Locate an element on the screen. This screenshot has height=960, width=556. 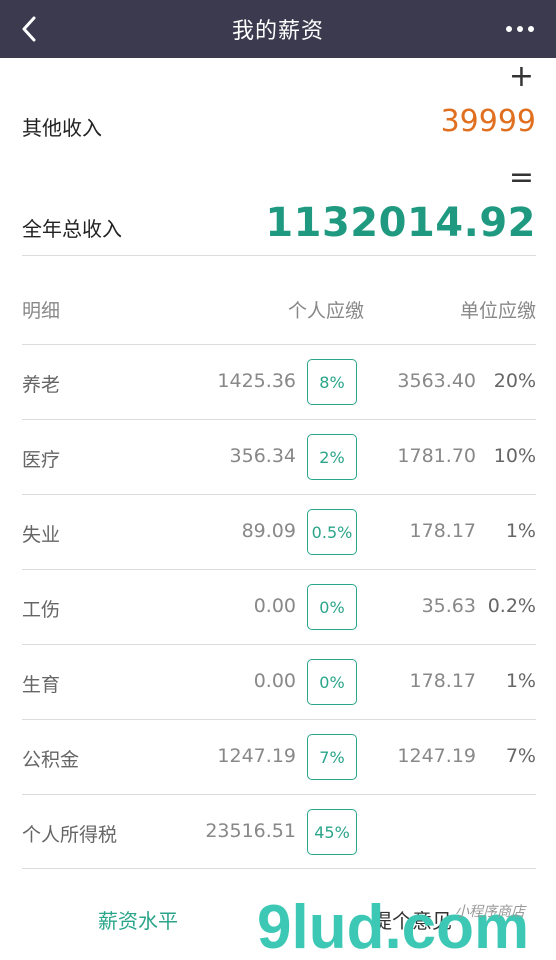
row-name: 工伤 is located at coordinates (41, 610).